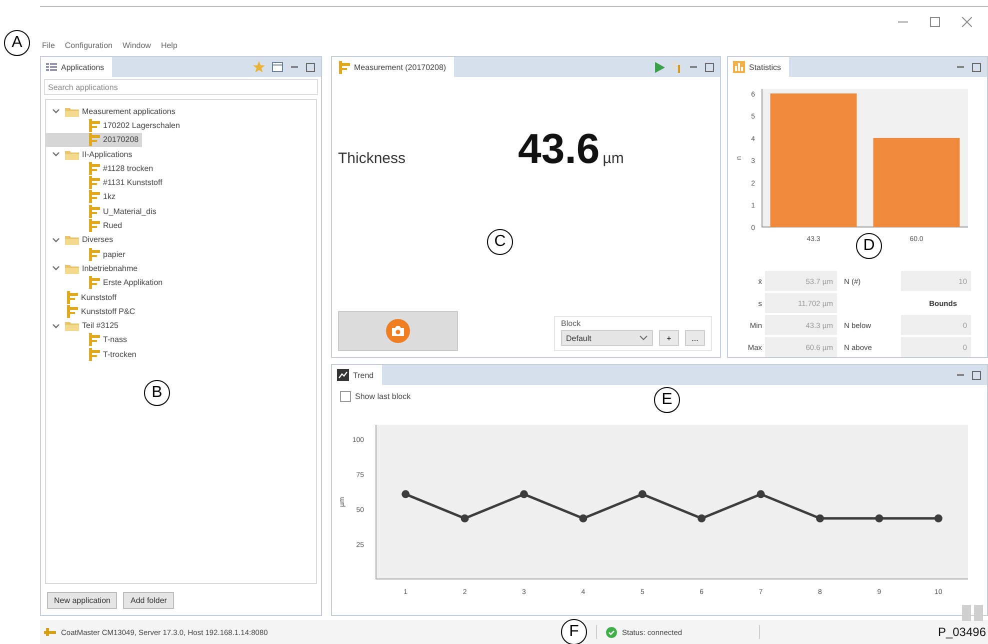 Image resolution: width=988 pixels, height=644 pixels. I want to click on callout-marker: C, so click(500, 242).